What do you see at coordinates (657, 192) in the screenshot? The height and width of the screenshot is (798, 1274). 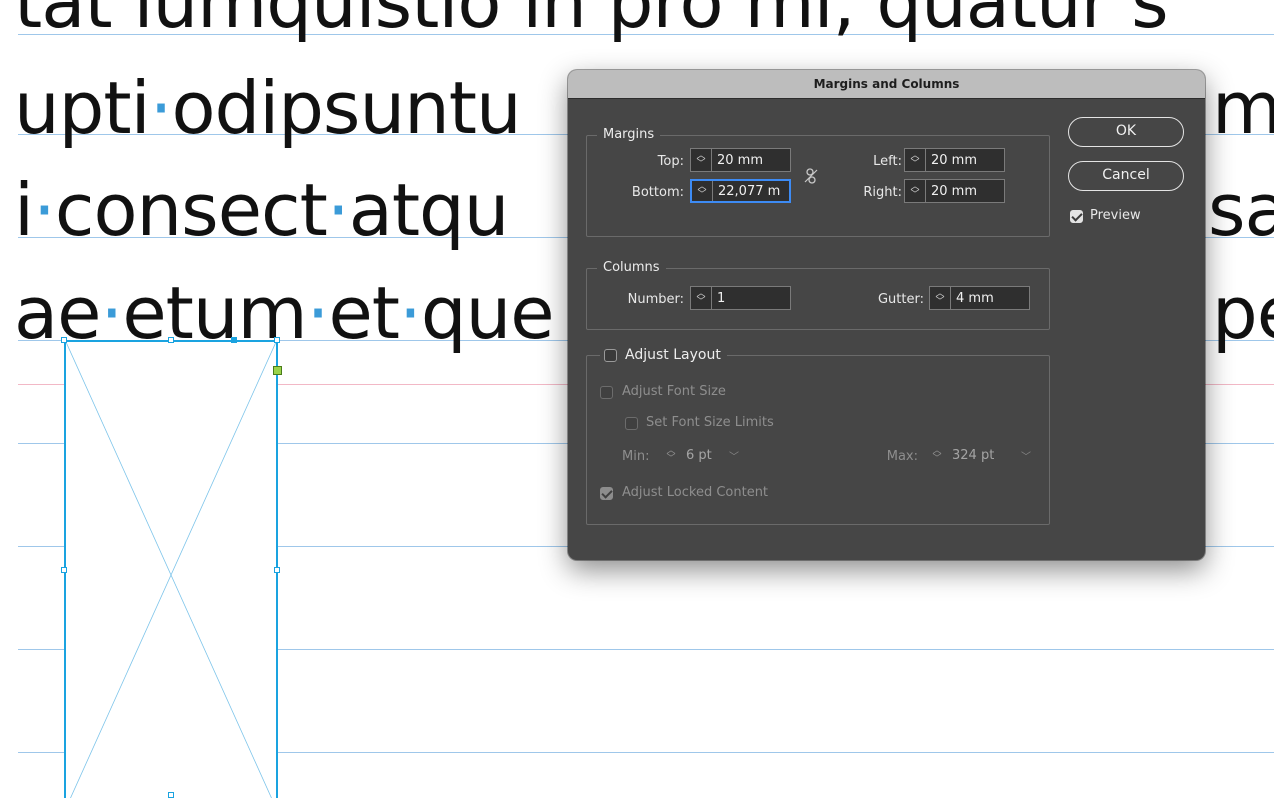 I see `bottom-label: Bottom:` at bounding box center [657, 192].